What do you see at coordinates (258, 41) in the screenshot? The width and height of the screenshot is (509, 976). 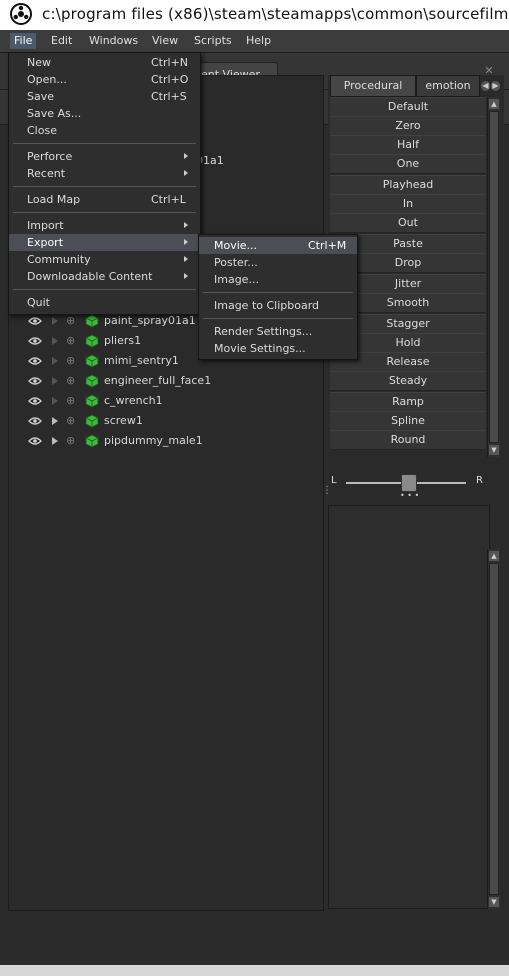 I see `menu-help: Help` at bounding box center [258, 41].